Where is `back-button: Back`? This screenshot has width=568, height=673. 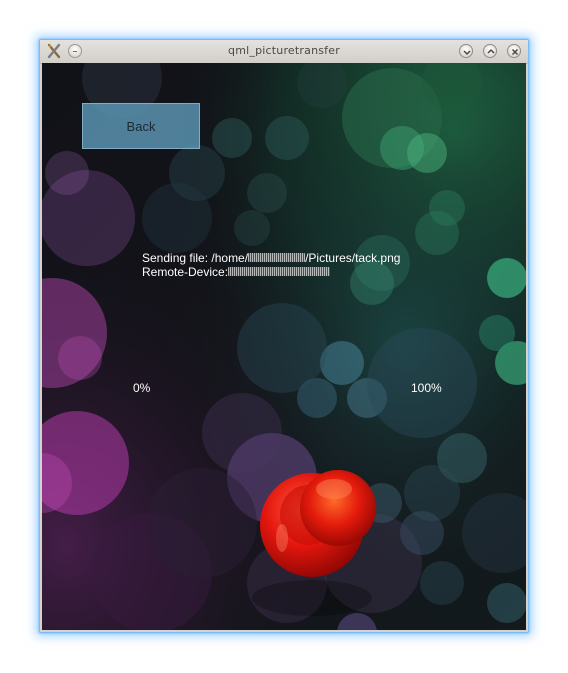 back-button: Back is located at coordinates (141, 126).